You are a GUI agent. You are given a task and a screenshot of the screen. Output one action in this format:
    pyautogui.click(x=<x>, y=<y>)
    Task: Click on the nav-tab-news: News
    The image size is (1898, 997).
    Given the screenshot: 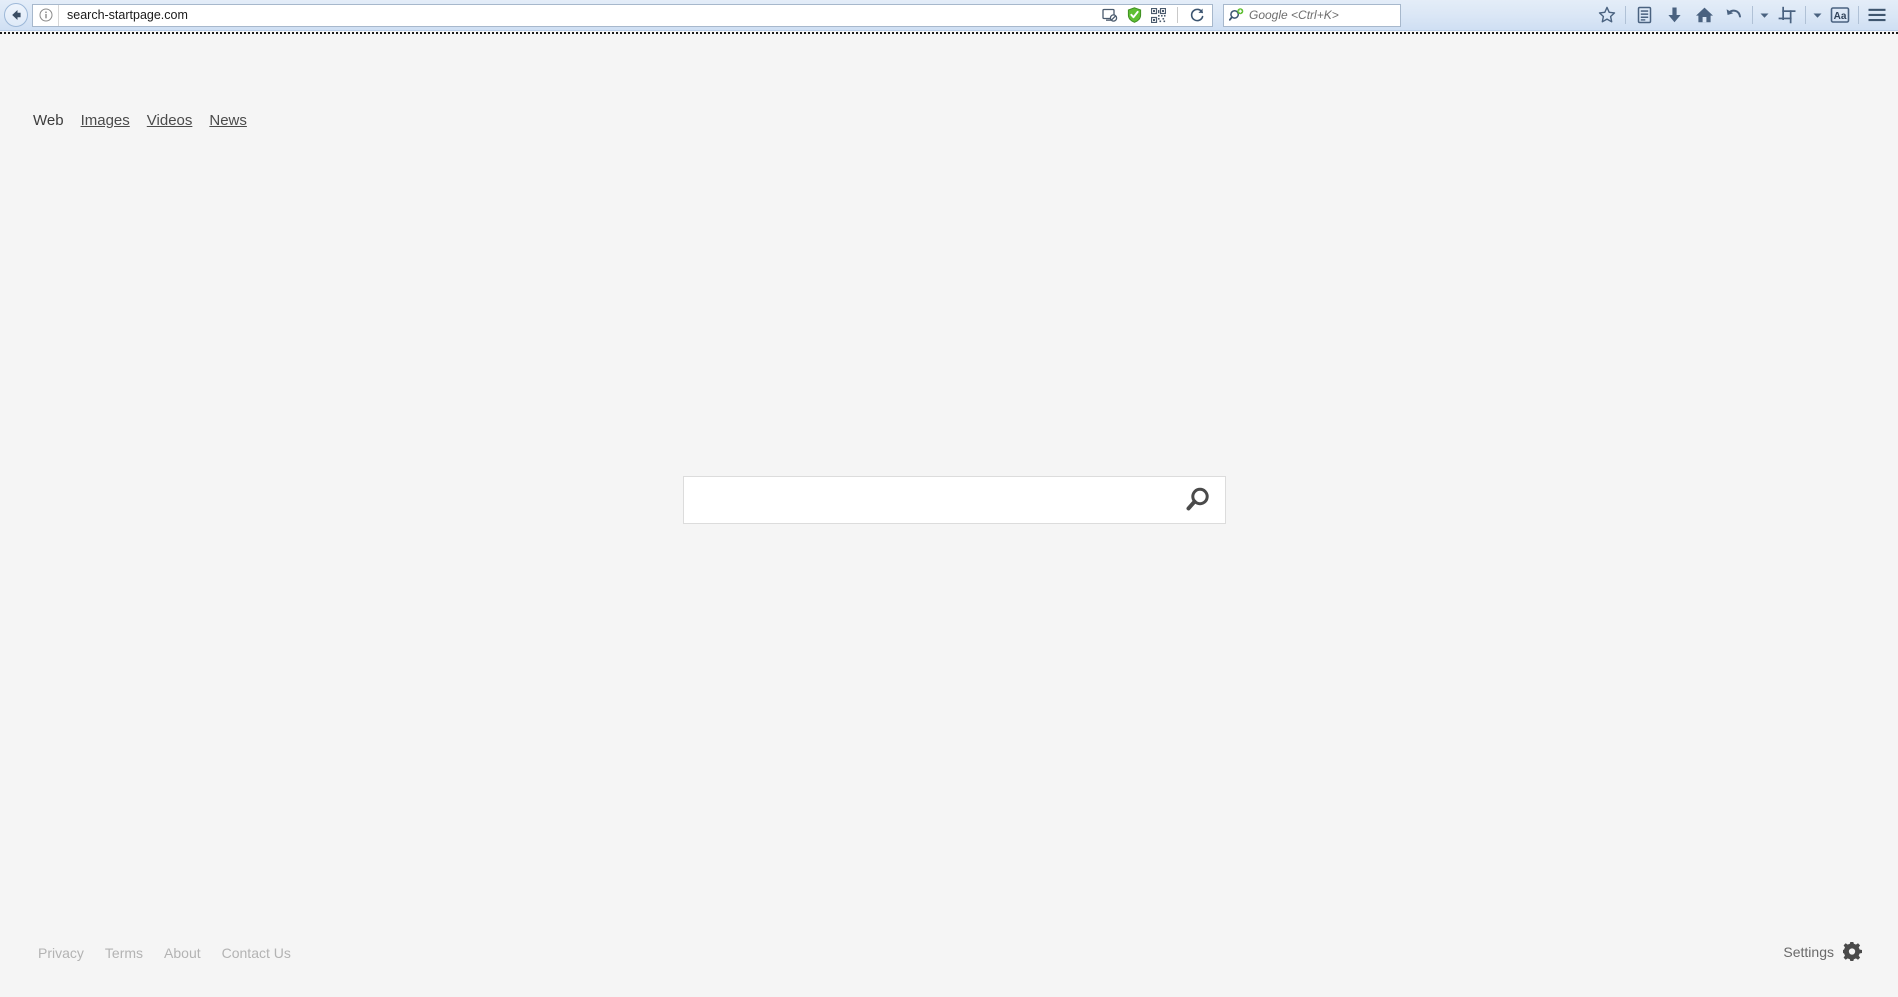 What is the action you would take?
    pyautogui.click(x=228, y=120)
    